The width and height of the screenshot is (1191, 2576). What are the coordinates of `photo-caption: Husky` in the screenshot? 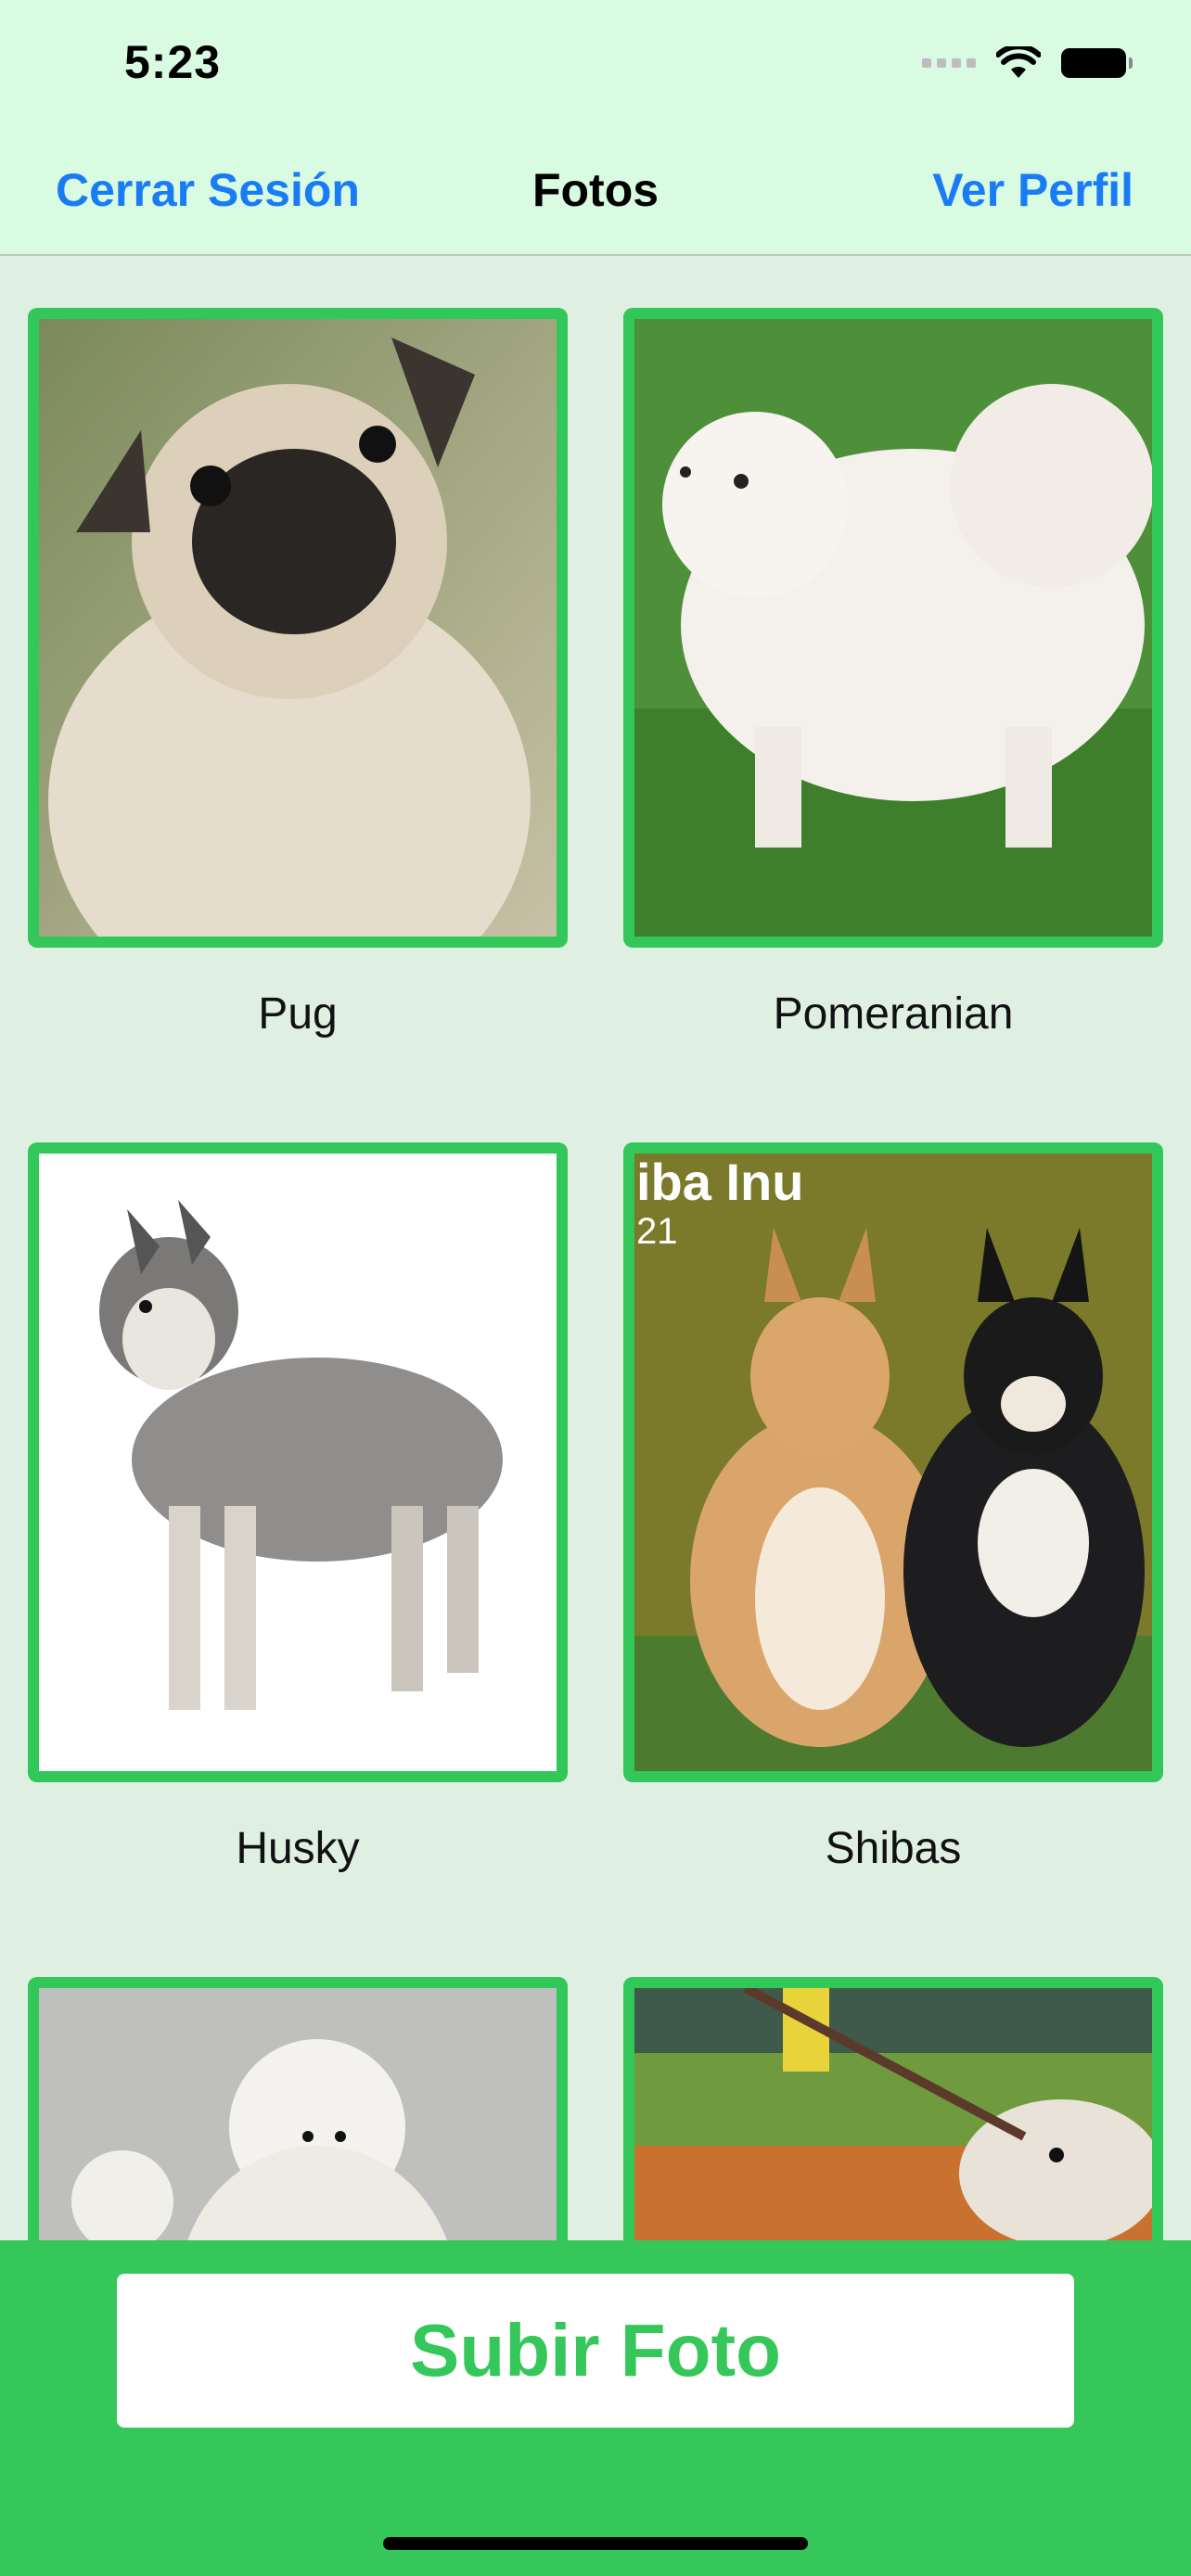 It's located at (298, 1848).